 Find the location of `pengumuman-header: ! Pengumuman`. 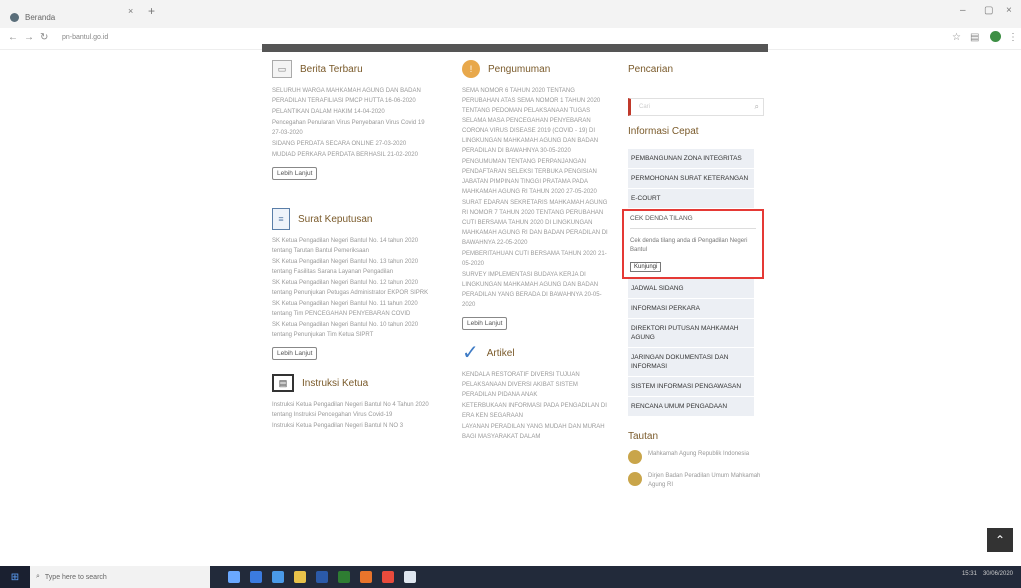

pengumuman-header: ! Pengumuman is located at coordinates (537, 69).